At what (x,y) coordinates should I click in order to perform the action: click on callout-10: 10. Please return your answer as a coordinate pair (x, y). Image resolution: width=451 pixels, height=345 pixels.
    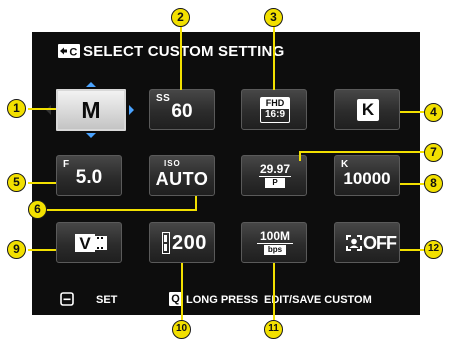
    Looking at the image, I should click on (181, 329).